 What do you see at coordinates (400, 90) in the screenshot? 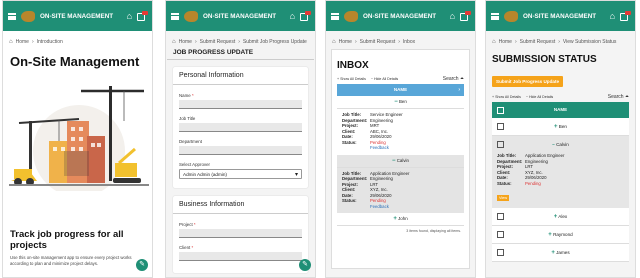
I see `table-header: NAME ›` at bounding box center [400, 90].